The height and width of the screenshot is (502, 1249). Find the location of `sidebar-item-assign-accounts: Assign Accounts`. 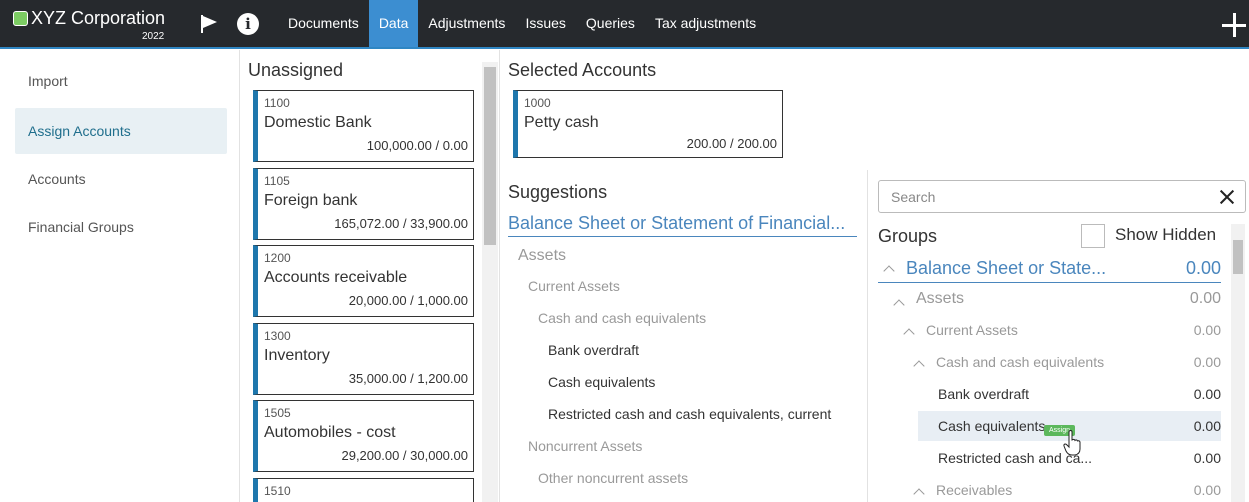

sidebar-item-assign-accounts: Assign Accounts is located at coordinates (121, 131).